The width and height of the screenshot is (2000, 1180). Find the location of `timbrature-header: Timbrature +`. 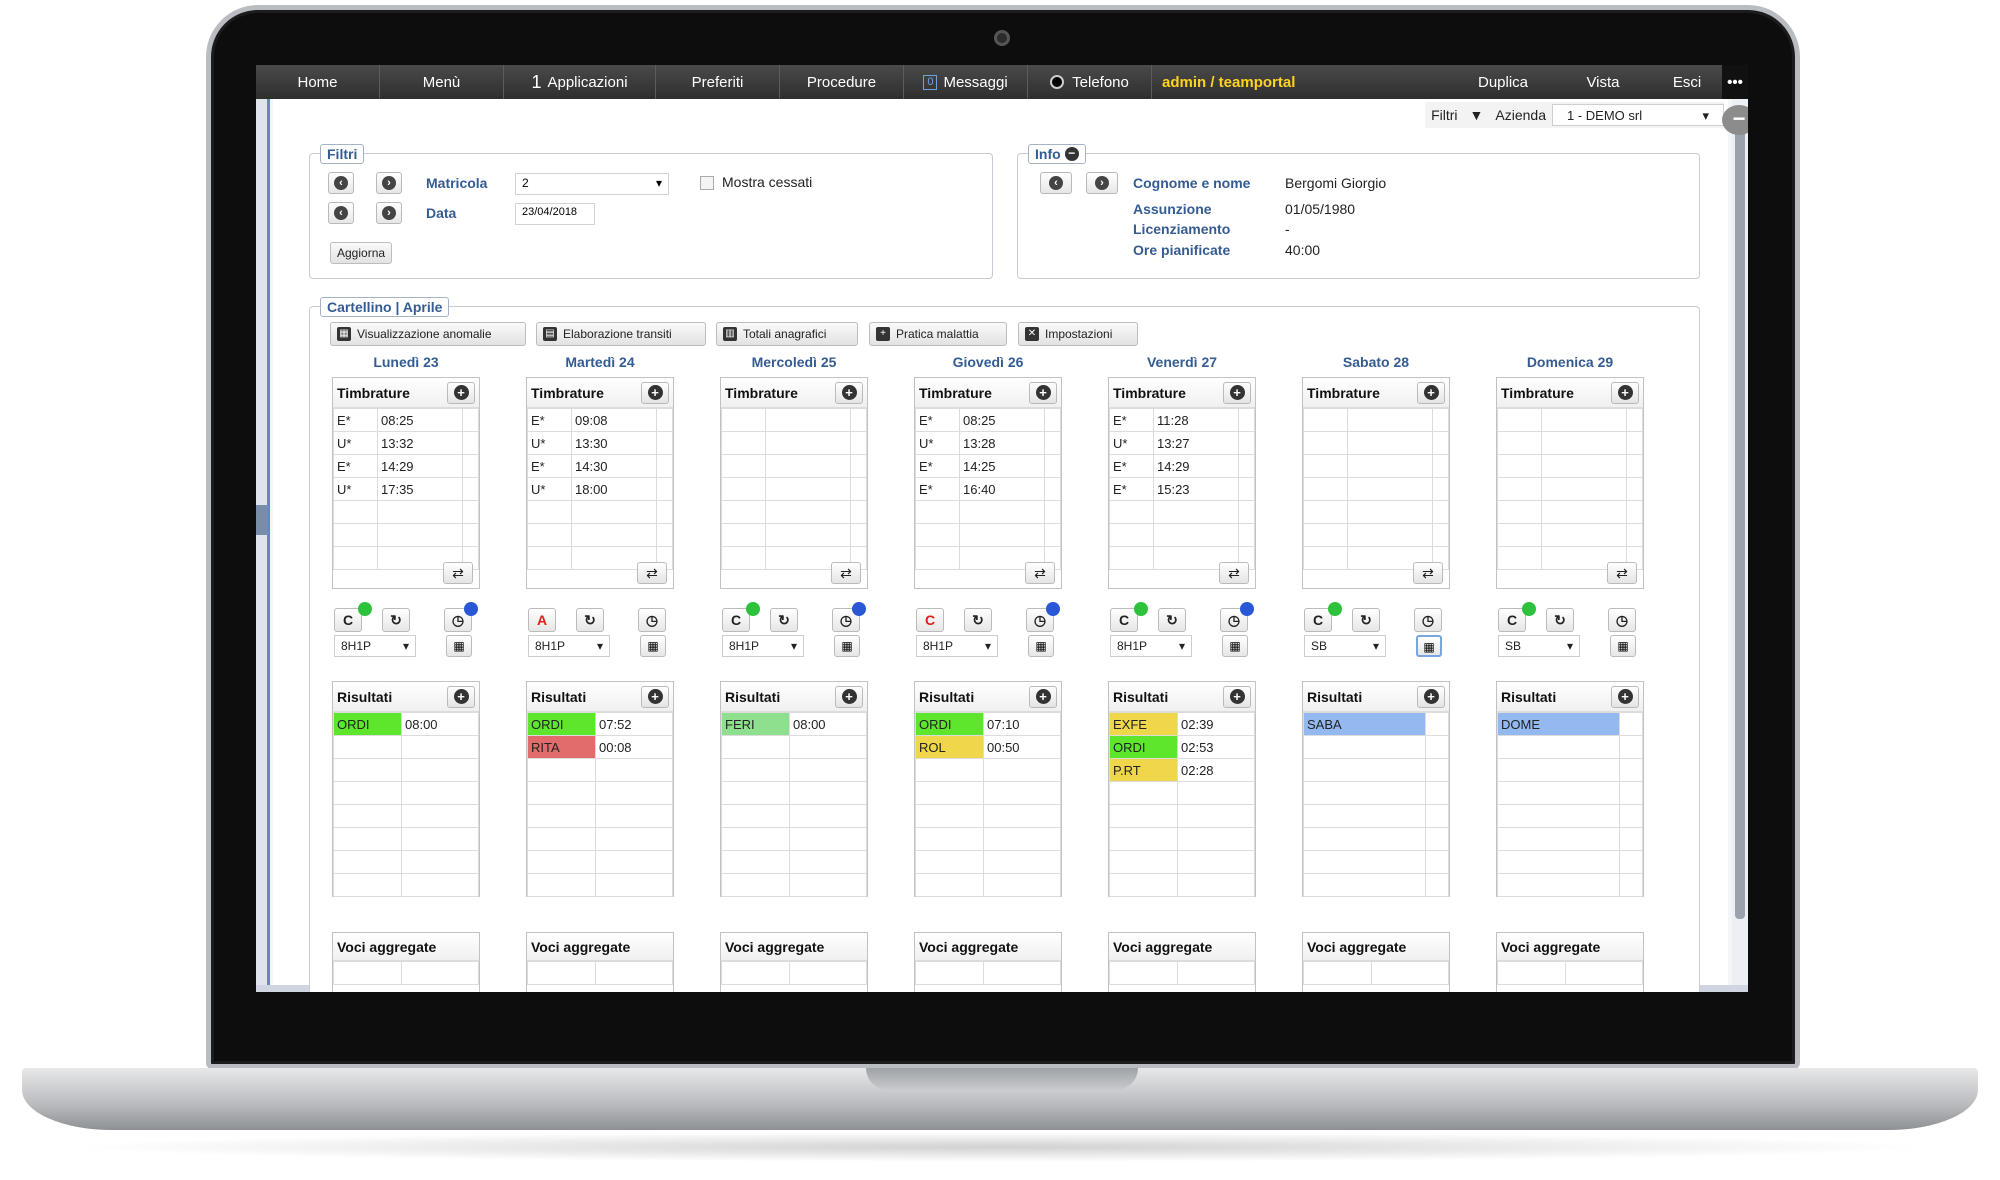

timbrature-header: Timbrature + is located at coordinates (406, 393).